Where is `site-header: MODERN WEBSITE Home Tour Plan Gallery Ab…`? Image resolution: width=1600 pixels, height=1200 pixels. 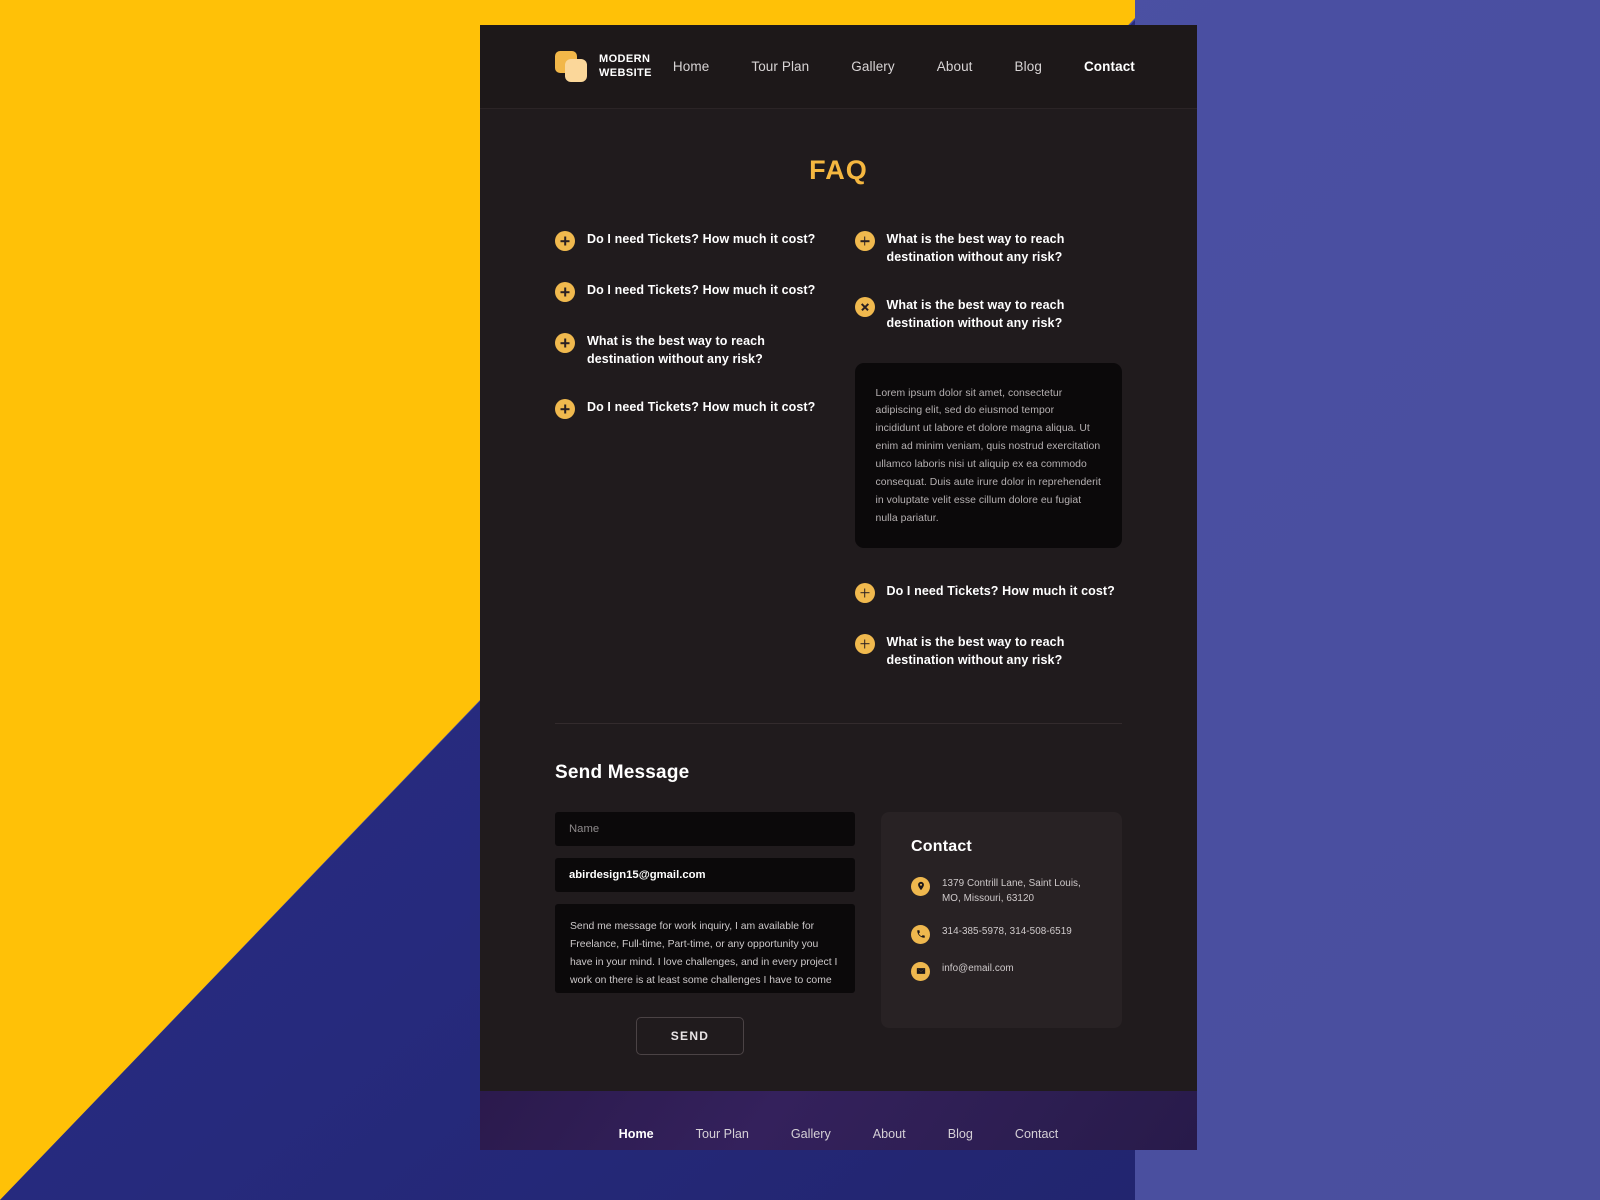 site-header: MODERN WEBSITE Home Tour Plan Gallery Ab… is located at coordinates (838, 67).